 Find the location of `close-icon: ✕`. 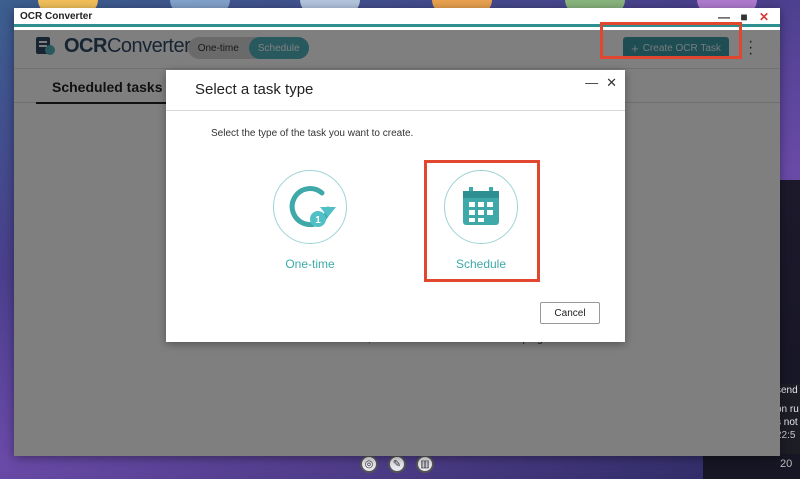

close-icon: ✕ is located at coordinates (764, 17).